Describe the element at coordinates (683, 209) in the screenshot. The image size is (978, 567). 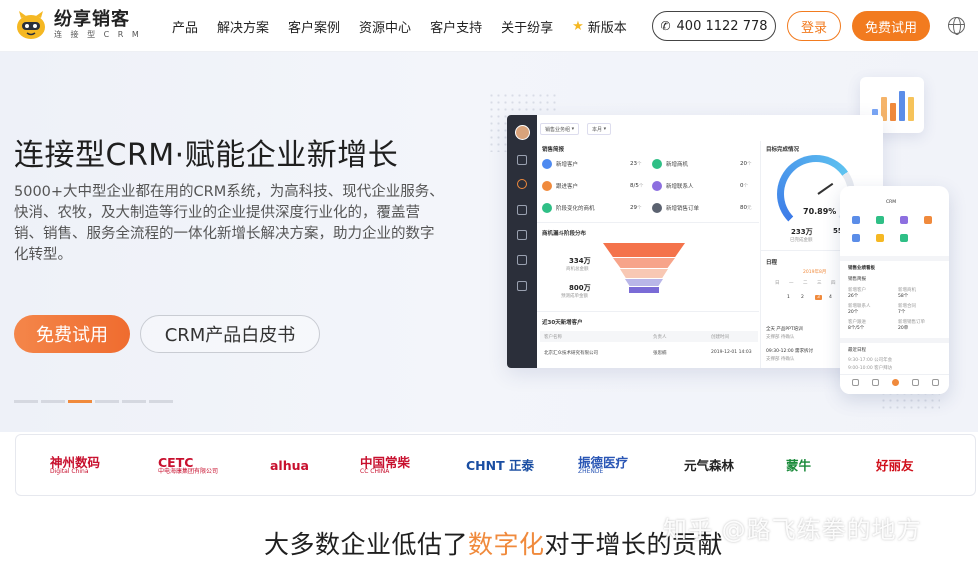
I see `kpi-label: 新增销售订单` at that location.